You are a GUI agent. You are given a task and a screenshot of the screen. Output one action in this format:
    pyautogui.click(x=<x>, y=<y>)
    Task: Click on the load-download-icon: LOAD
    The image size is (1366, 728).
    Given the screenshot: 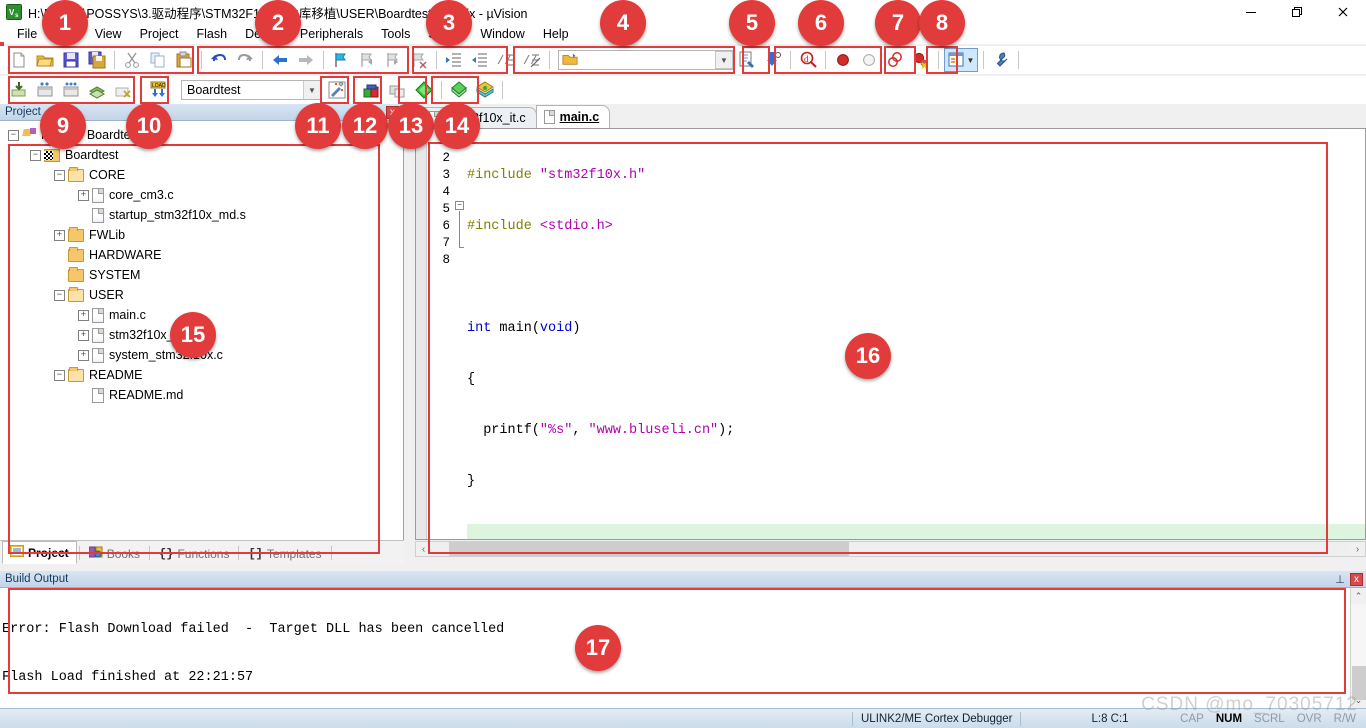 What is the action you would take?
    pyautogui.click(x=158, y=90)
    